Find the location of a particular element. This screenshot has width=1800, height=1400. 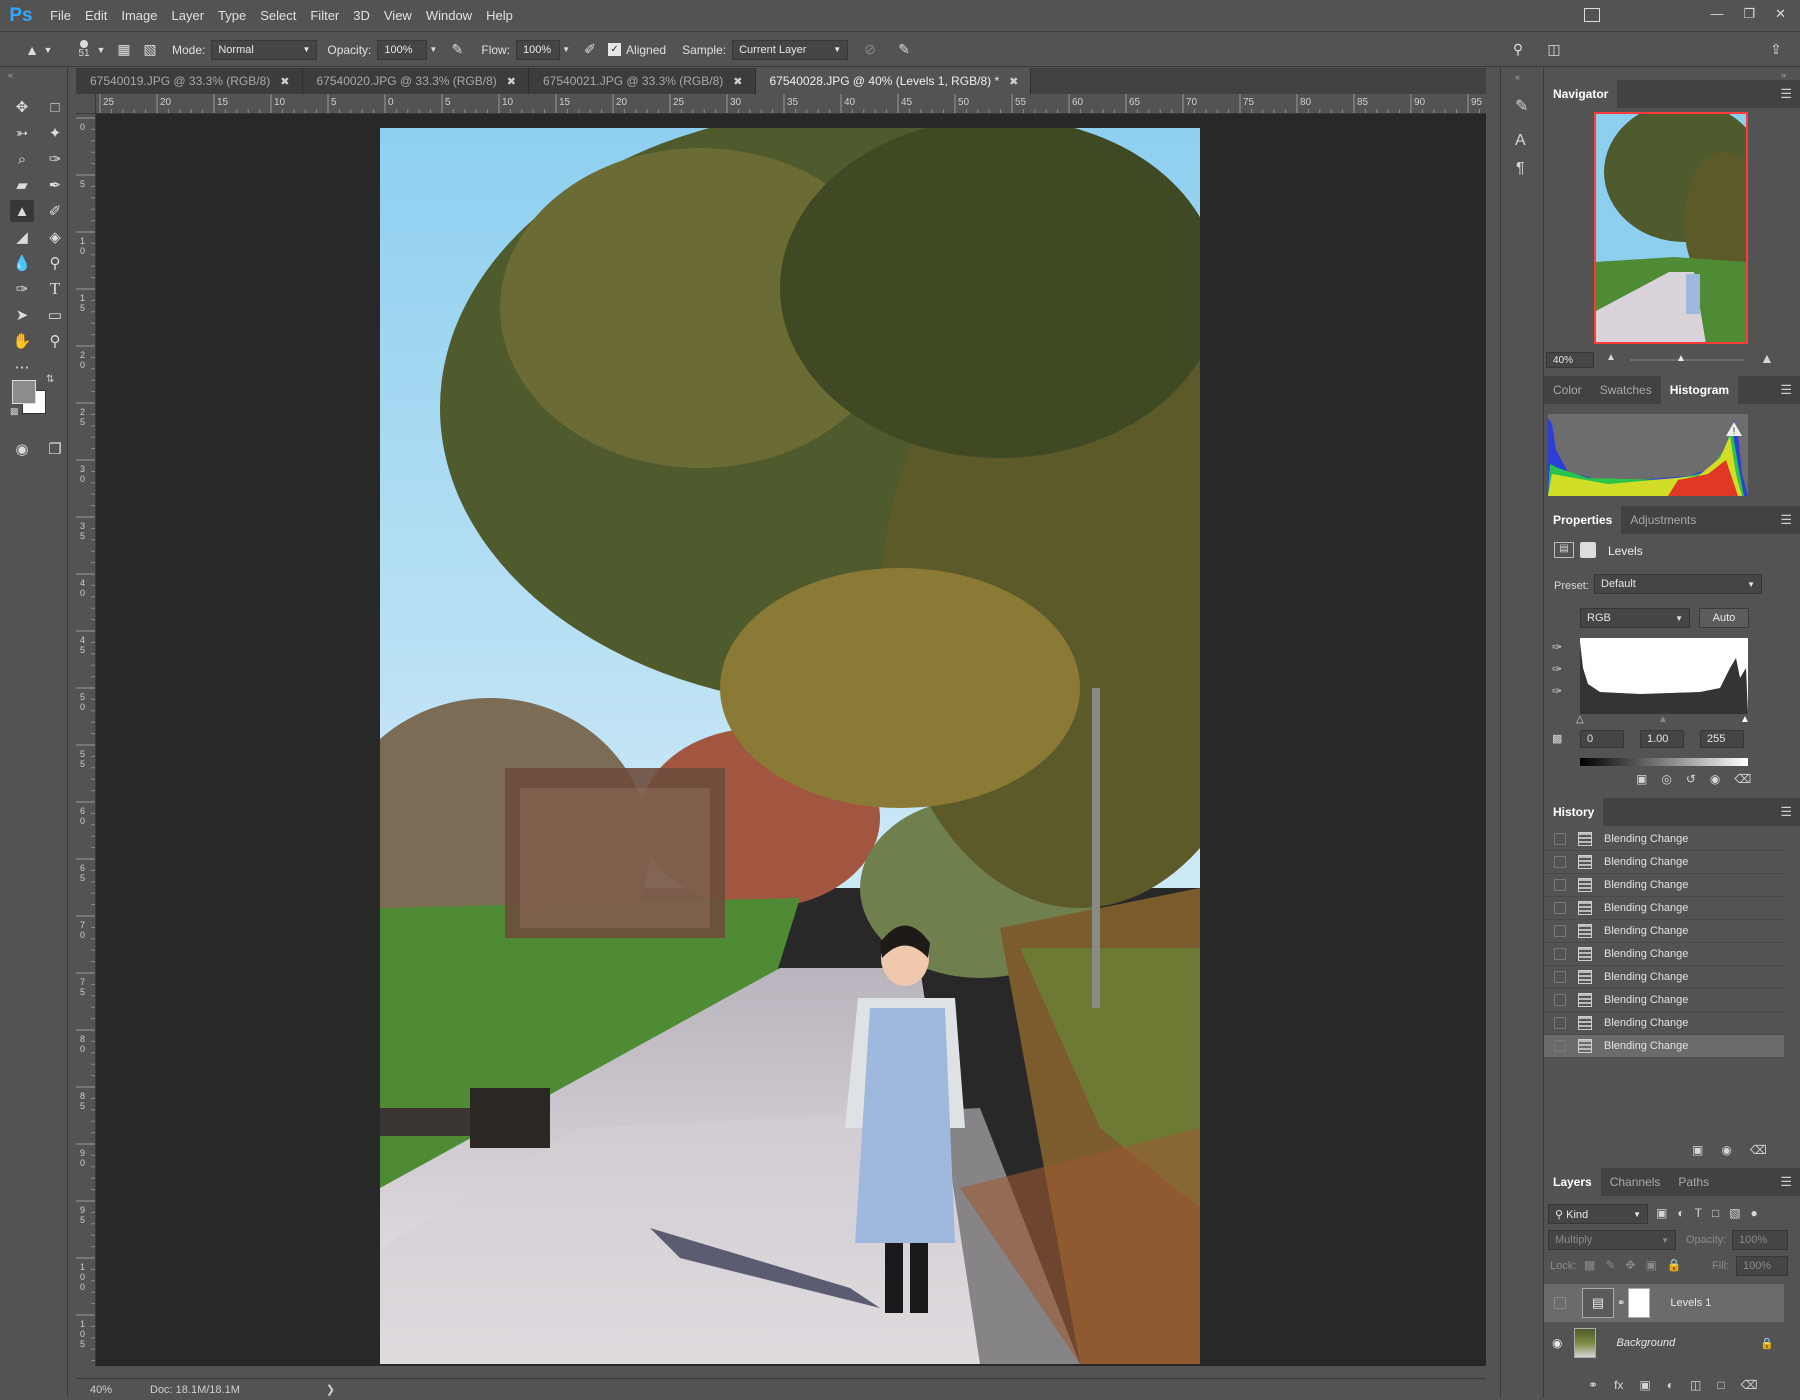

lock-pixels-icon: ▩ is located at coordinates (1589, 1265).